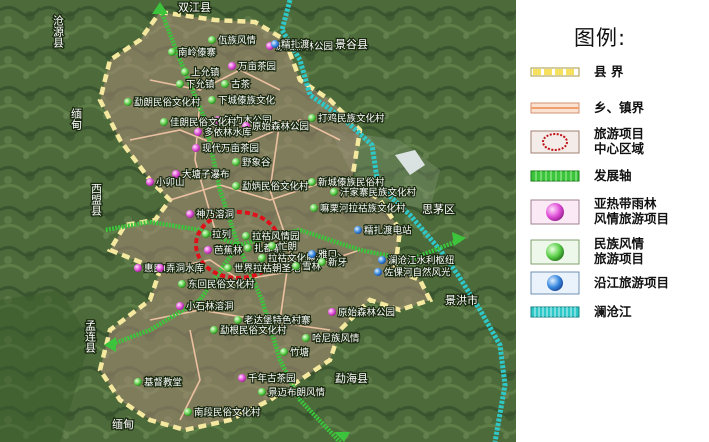  What do you see at coordinates (363, 209) in the screenshot?
I see `project-label: 嘛栗河拉祜族文化村` at bounding box center [363, 209].